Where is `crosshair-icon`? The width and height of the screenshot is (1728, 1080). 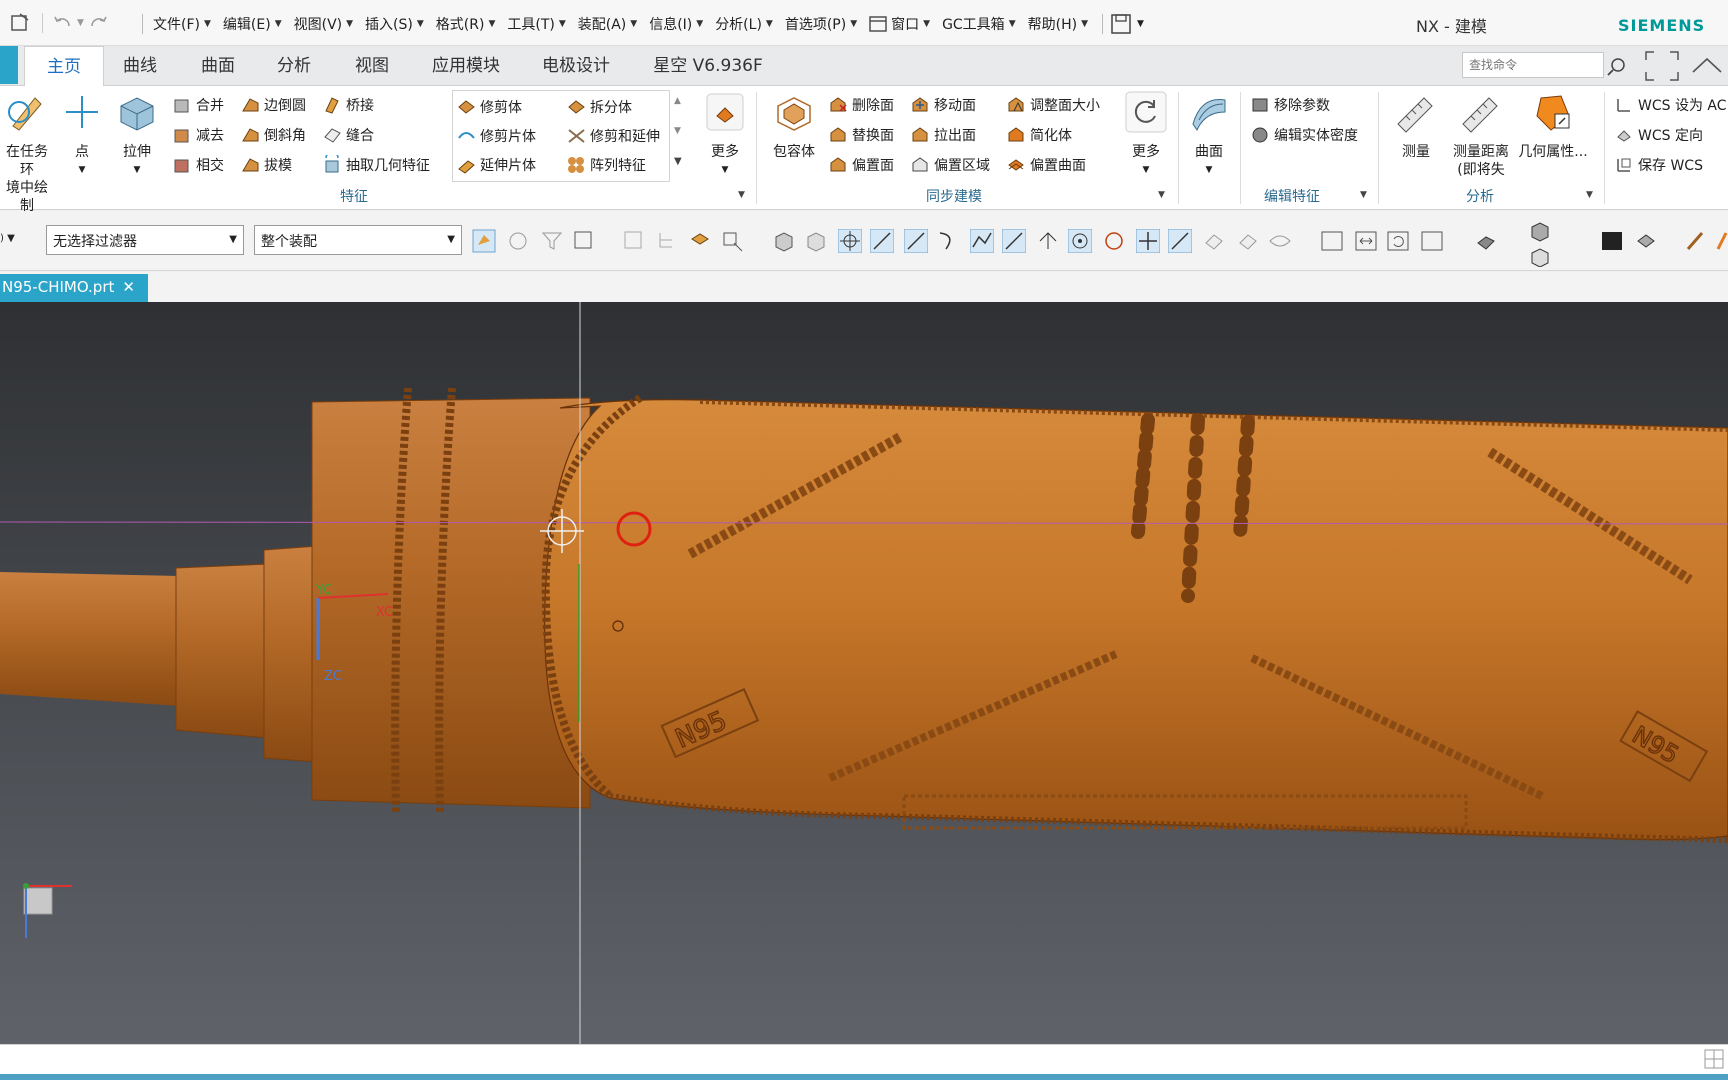
crosshair-icon is located at coordinates (850, 241).